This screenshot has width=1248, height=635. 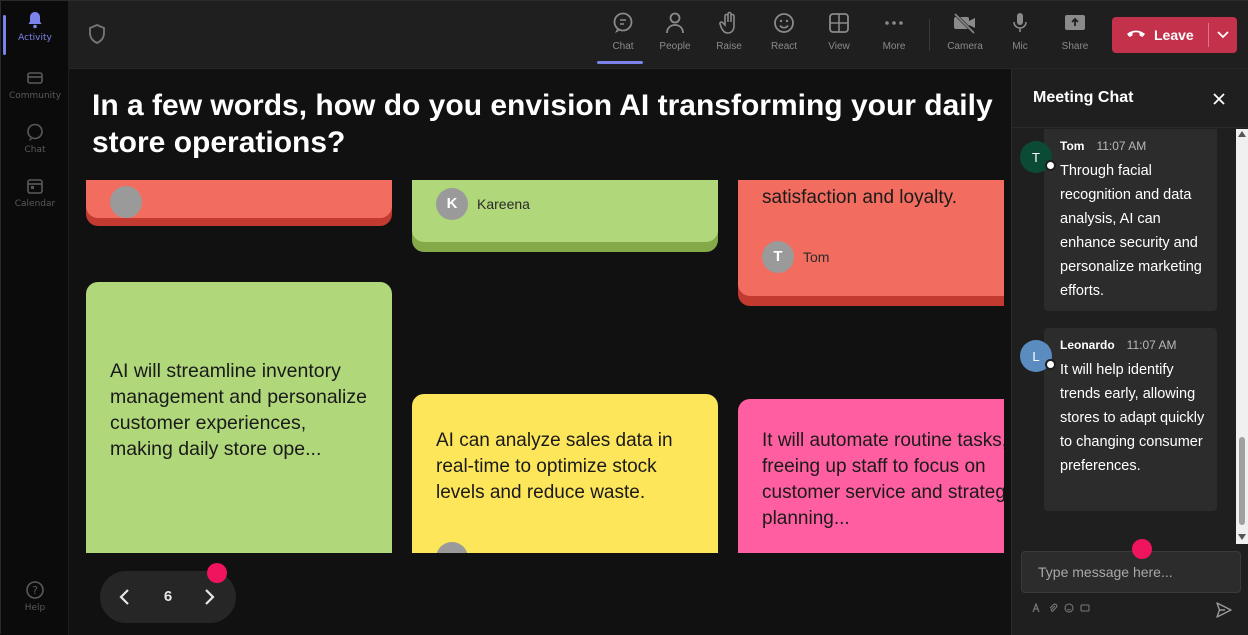 What do you see at coordinates (1224, 610) in the screenshot?
I see `send-icon` at bounding box center [1224, 610].